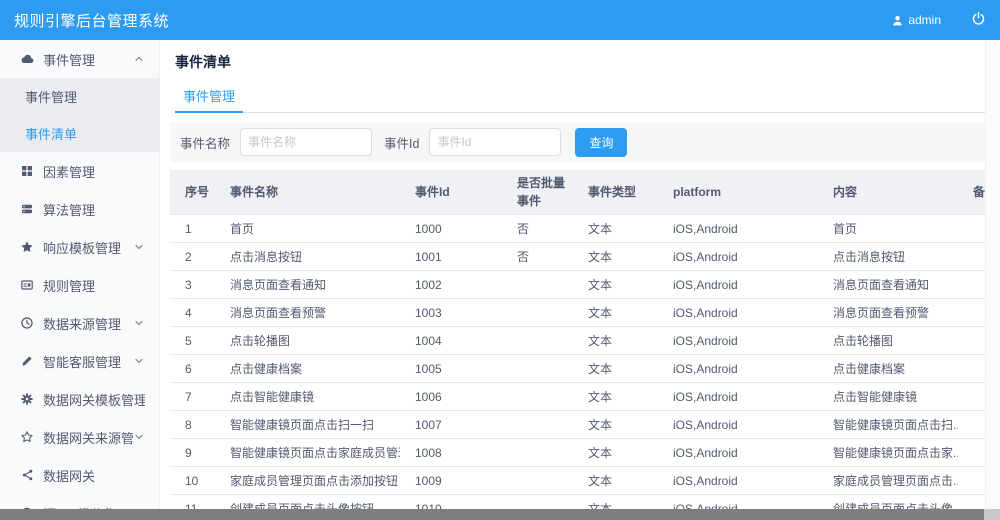  I want to click on power-icon, so click(978, 20).